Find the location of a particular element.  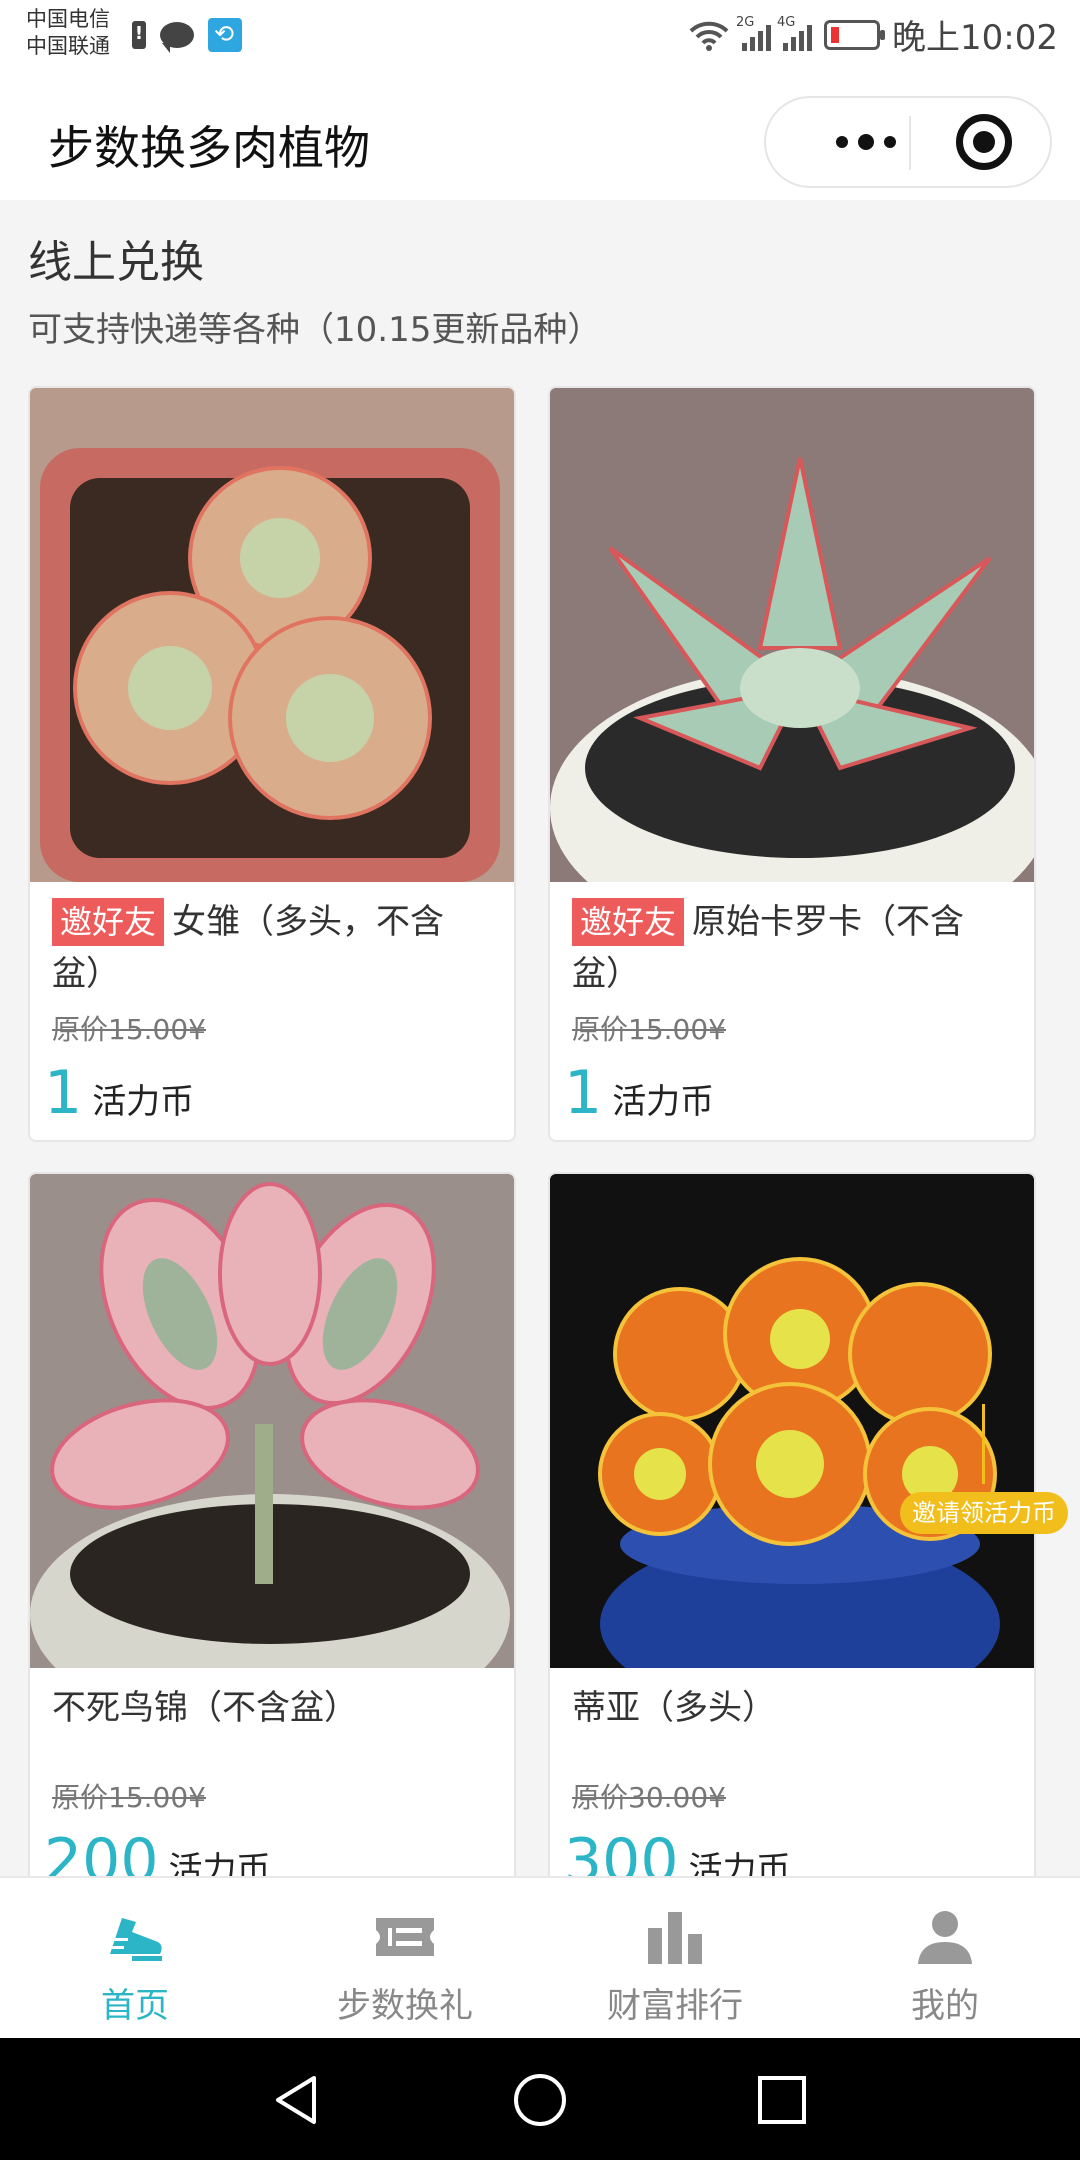

tab-mine: 我的 is located at coordinates (945, 1958).